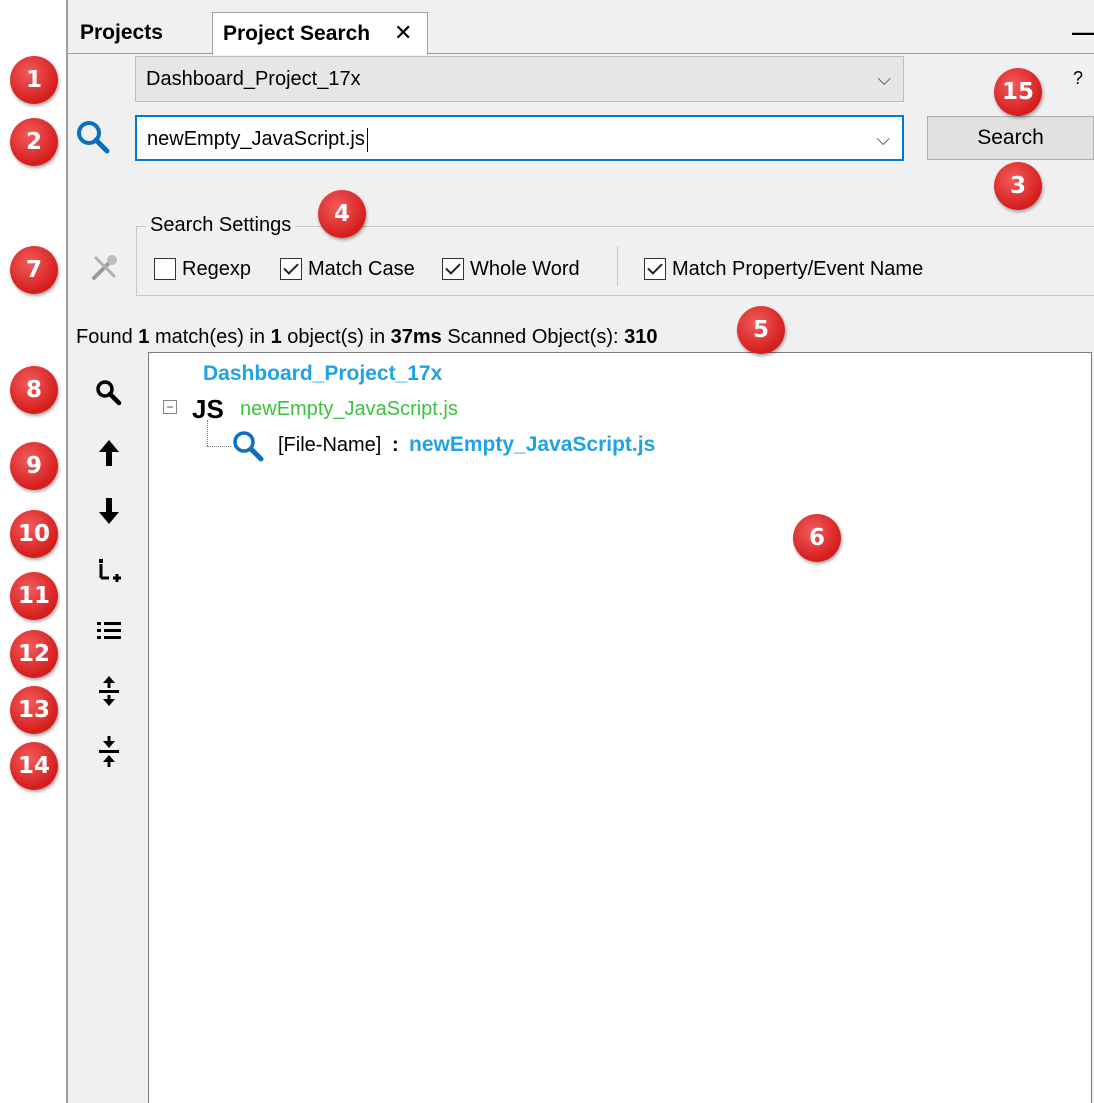 The width and height of the screenshot is (1094, 1103). I want to click on annotation-badge: 14, so click(34, 766).